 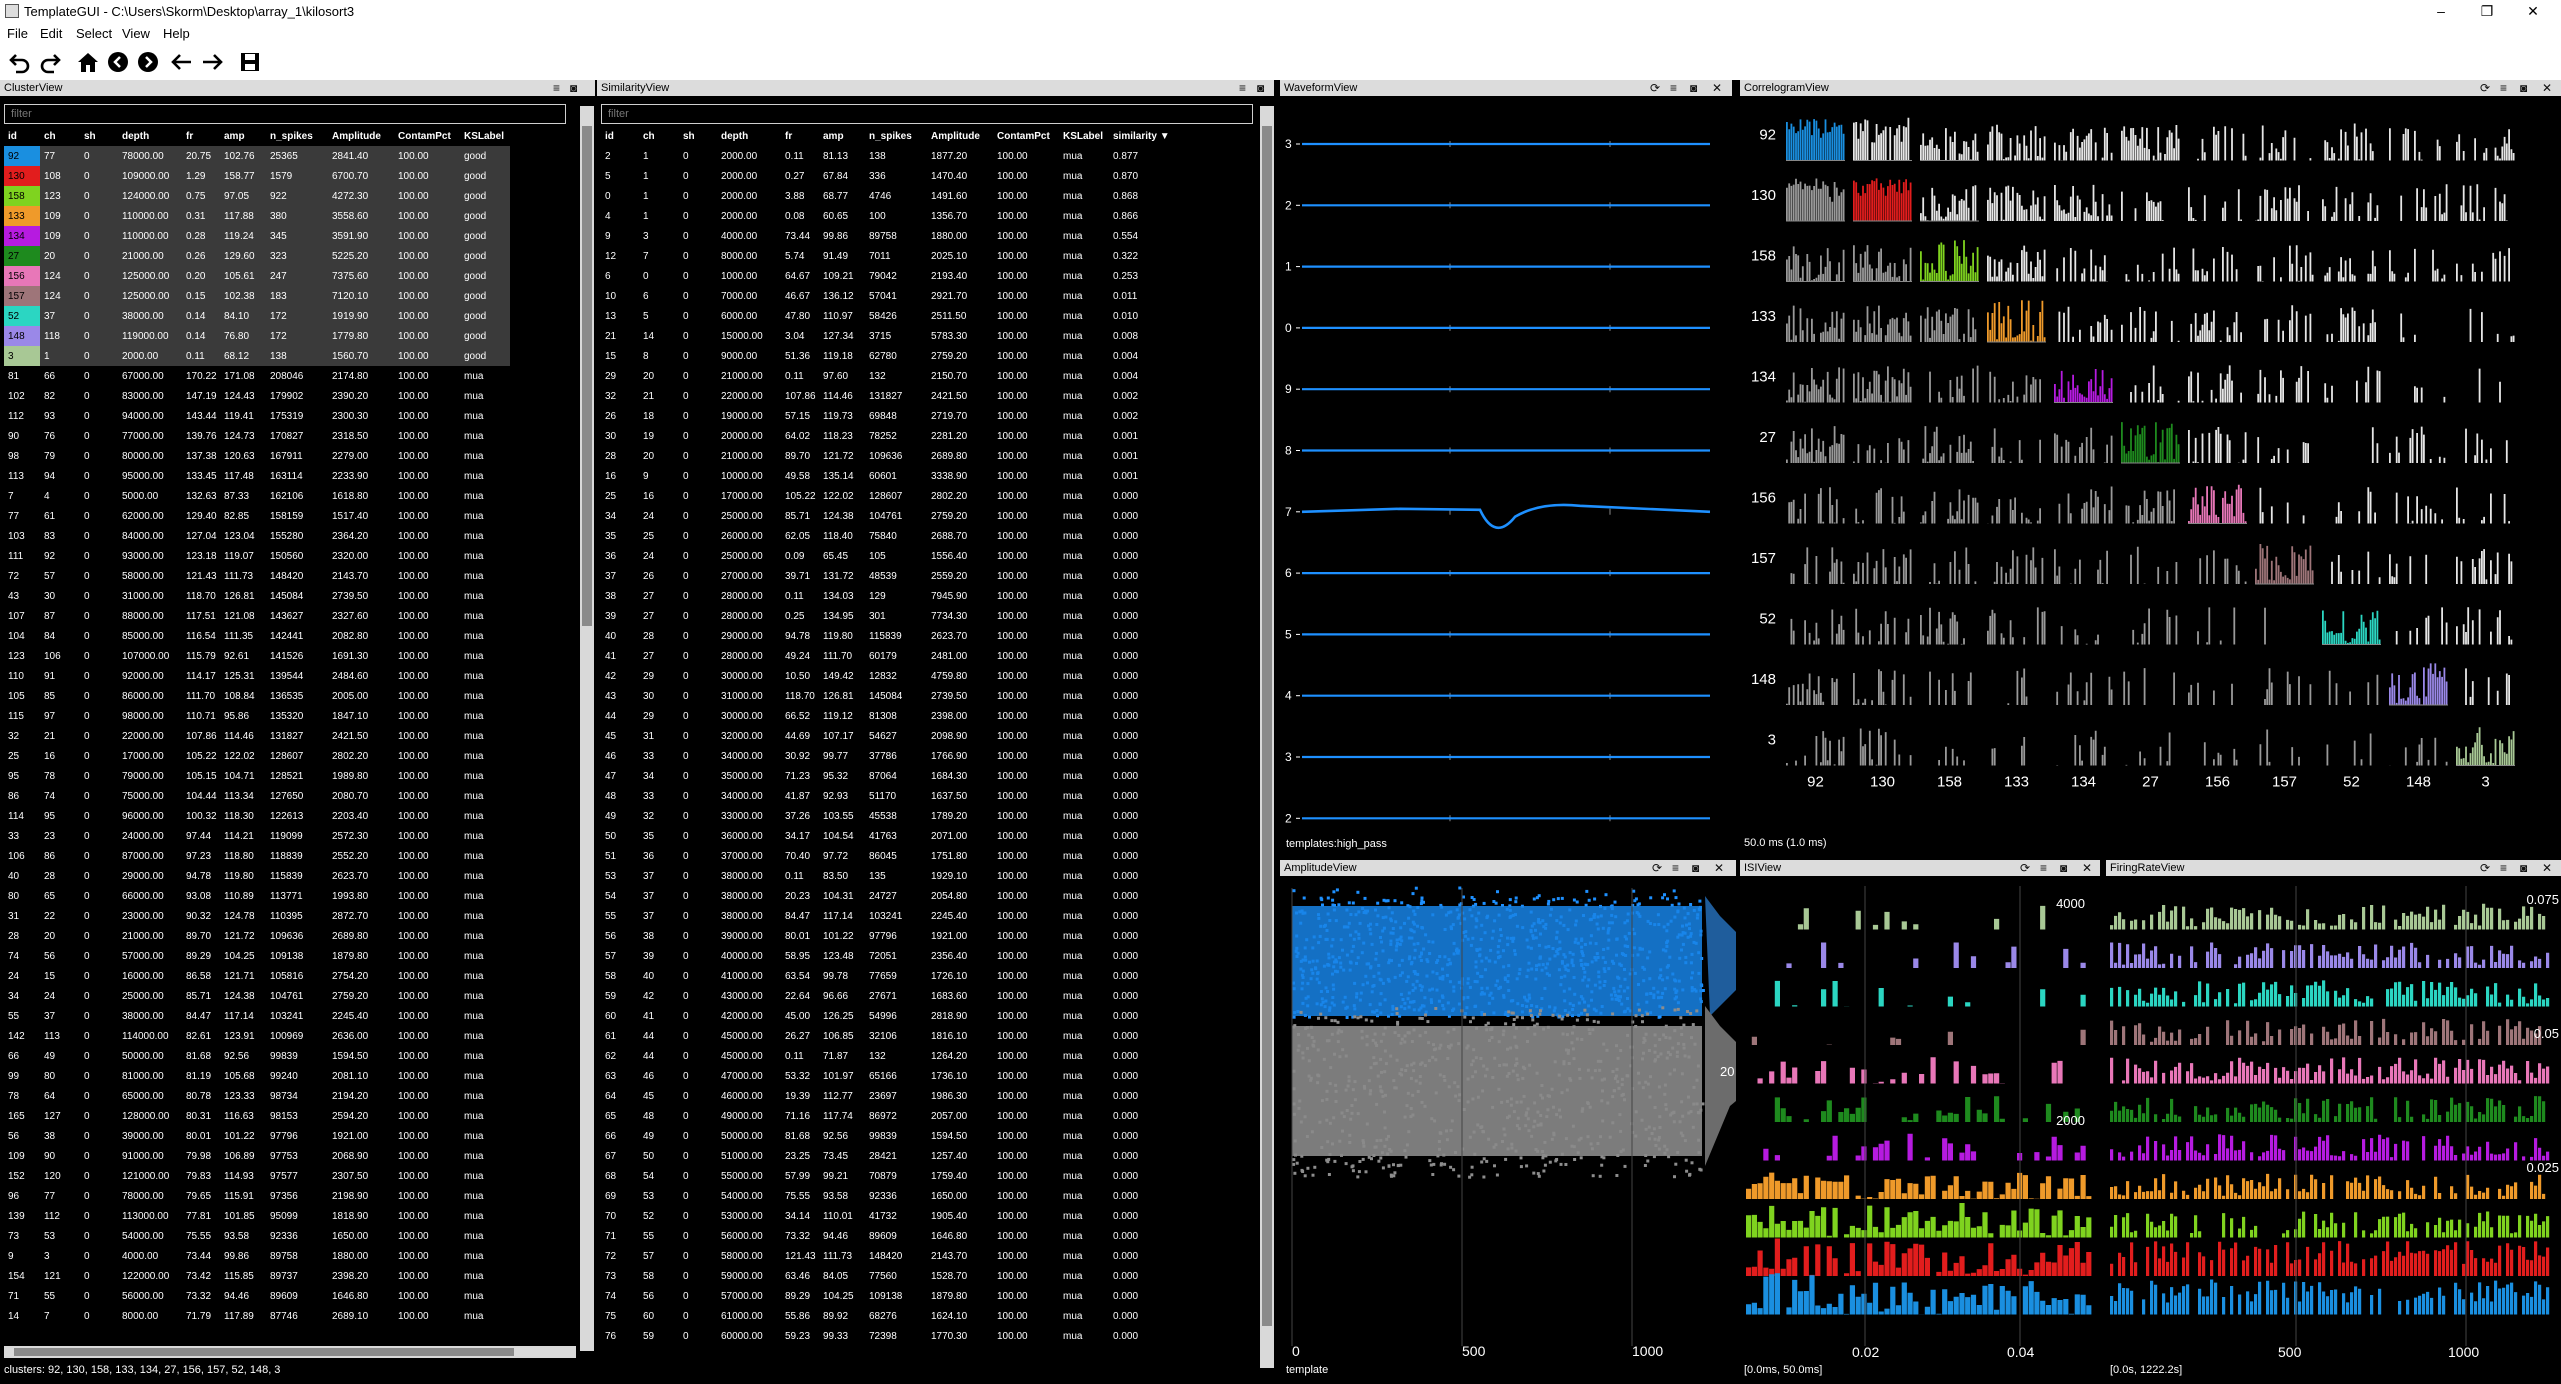 I want to click on column-header: KSLabel, so click(x=1084, y=136).